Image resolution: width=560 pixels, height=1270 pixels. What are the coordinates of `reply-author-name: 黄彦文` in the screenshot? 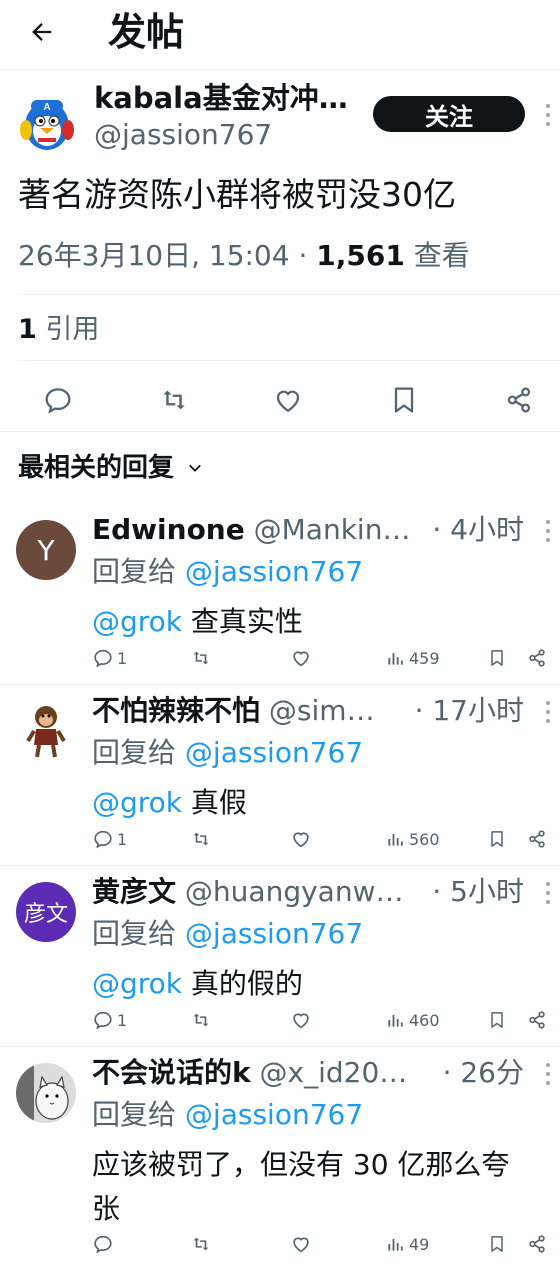 It's located at (134, 891).